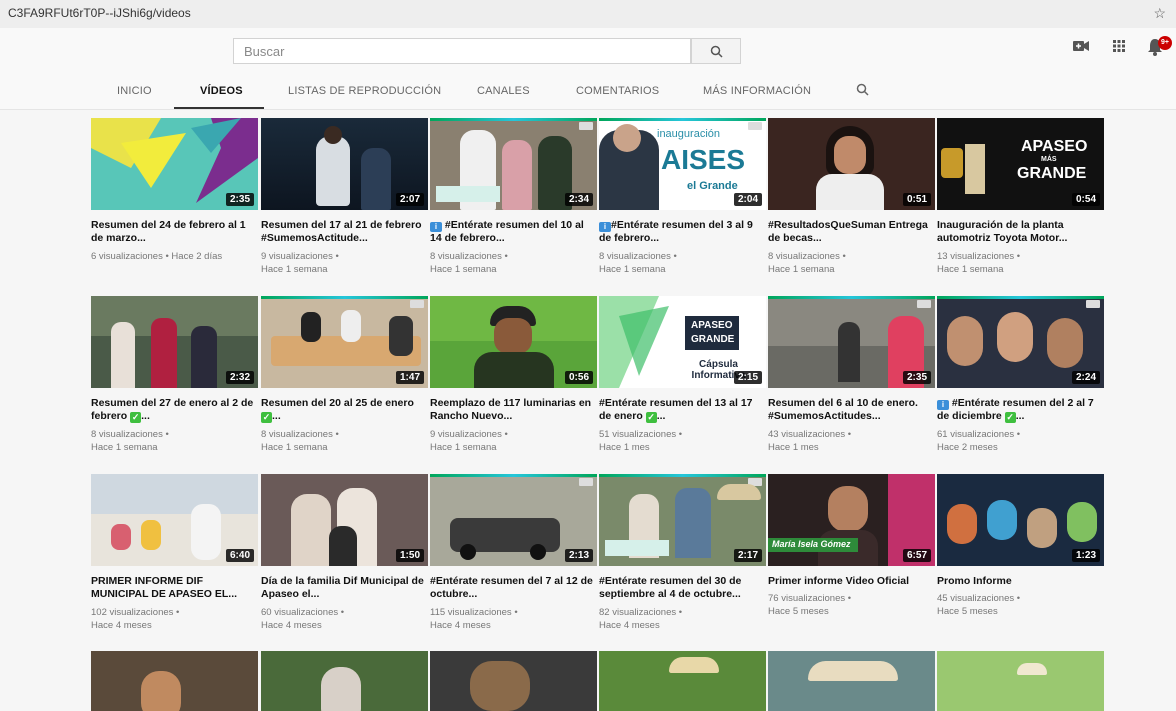 The height and width of the screenshot is (711, 1176). I want to click on video-thumbnail: 2:17, so click(682, 520).